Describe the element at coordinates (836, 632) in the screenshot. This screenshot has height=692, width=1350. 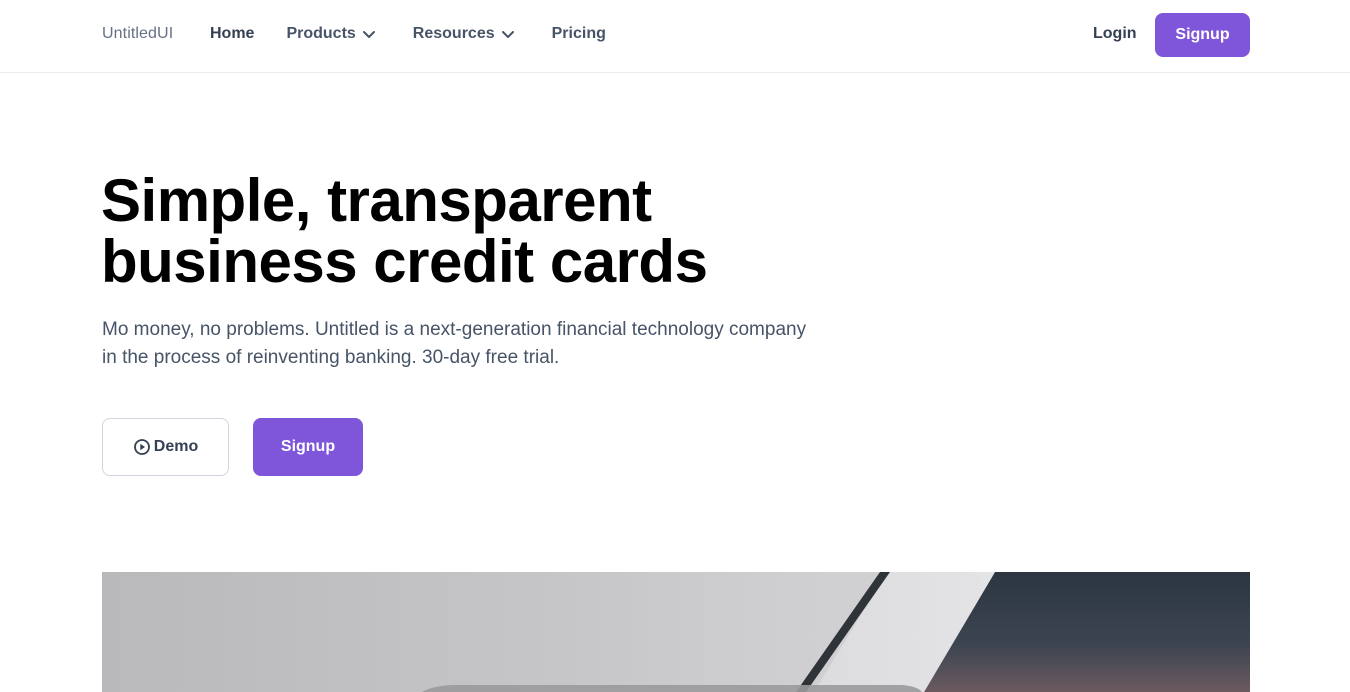
I see `hero-image-graphic` at that location.